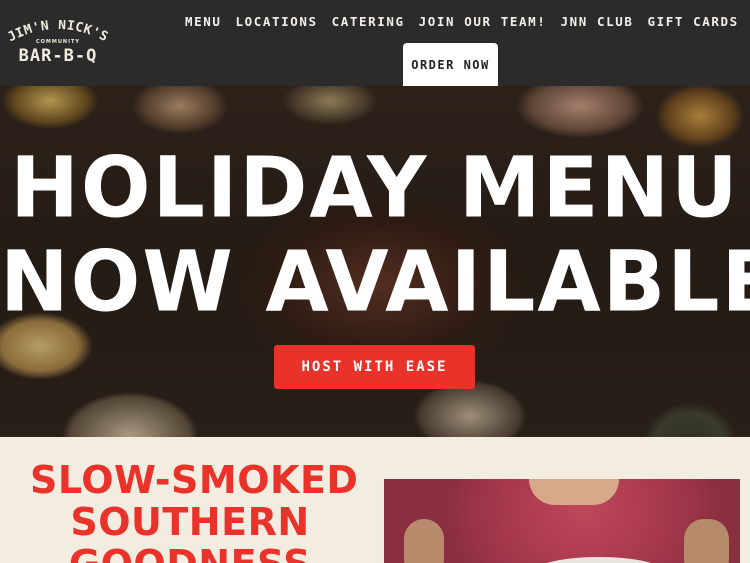 Image resolution: width=750 pixels, height=563 pixels. I want to click on section-heading-line-2: SOUTHERN, so click(190, 522).